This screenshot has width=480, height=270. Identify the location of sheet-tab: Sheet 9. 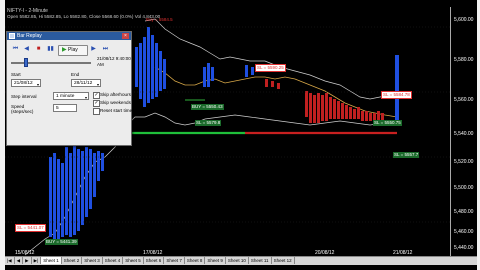
(215, 260).